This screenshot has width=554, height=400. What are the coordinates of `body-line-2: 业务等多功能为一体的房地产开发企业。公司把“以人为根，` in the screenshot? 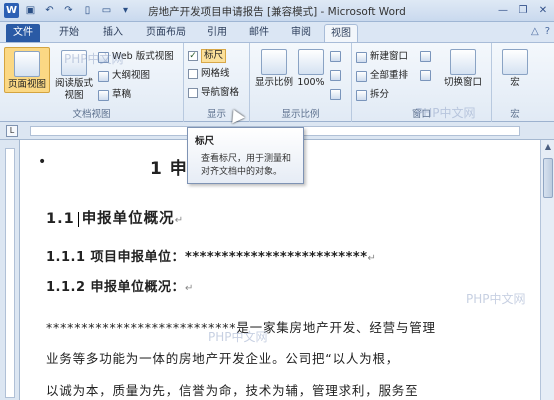 It's located at (223, 358).